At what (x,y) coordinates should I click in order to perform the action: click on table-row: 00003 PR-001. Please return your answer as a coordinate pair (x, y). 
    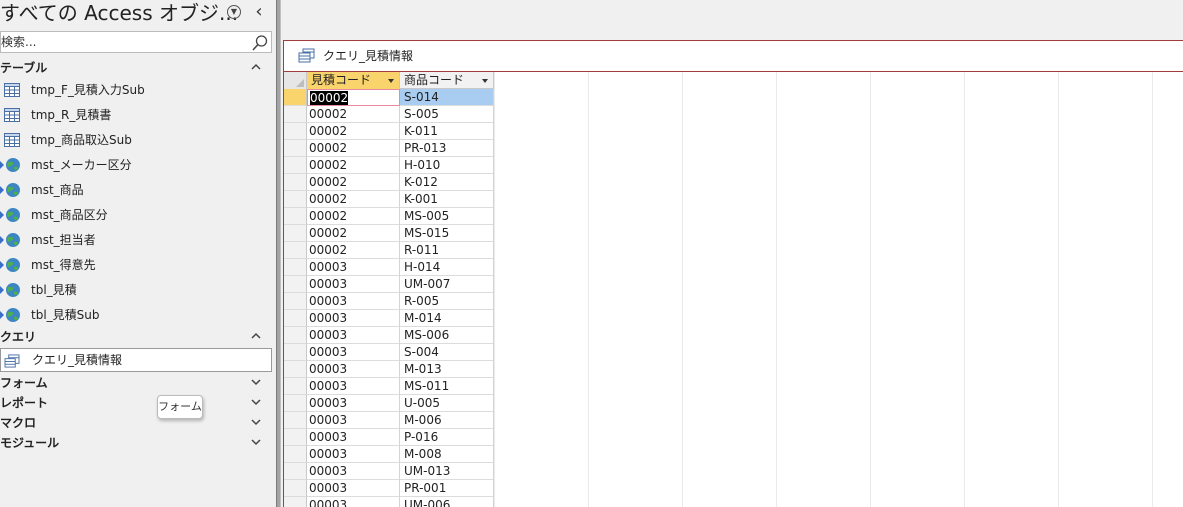
    Looking at the image, I should click on (389, 488).